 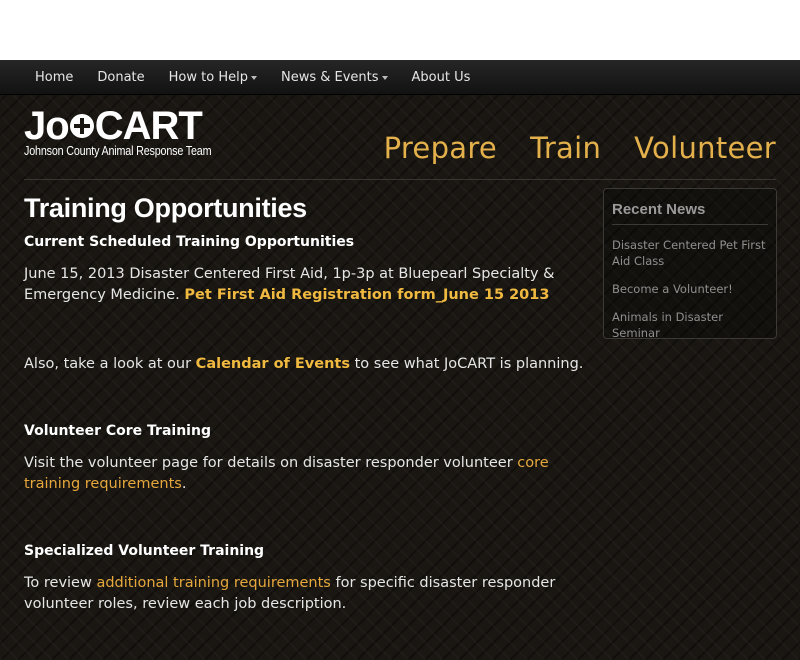 I want to click on main-nav-train: Train, so click(x=565, y=148).